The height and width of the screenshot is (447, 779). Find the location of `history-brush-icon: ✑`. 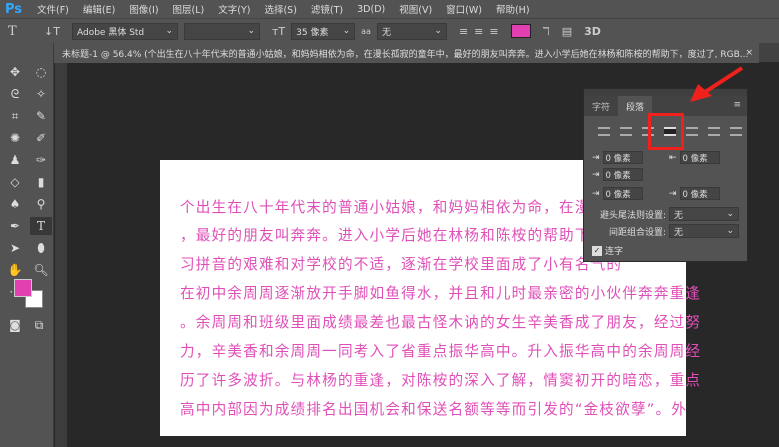

history-brush-icon: ✑ is located at coordinates (41, 160).